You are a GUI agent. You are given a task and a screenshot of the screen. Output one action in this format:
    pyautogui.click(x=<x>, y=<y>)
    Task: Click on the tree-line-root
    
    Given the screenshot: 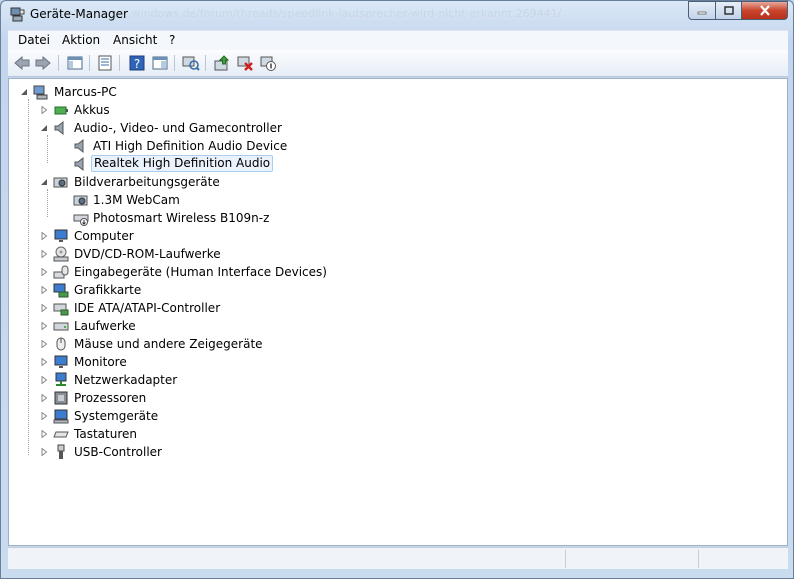 What is the action you would take?
    pyautogui.click(x=28, y=277)
    